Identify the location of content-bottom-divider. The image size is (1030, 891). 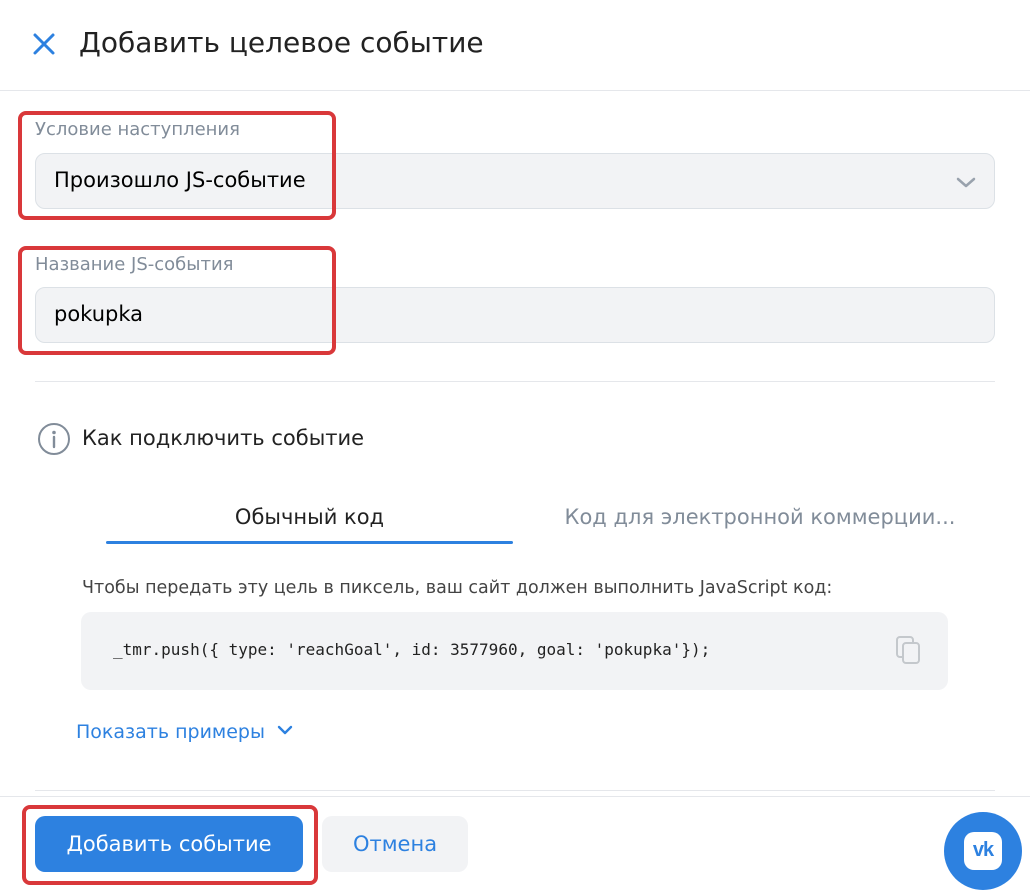
(515, 790).